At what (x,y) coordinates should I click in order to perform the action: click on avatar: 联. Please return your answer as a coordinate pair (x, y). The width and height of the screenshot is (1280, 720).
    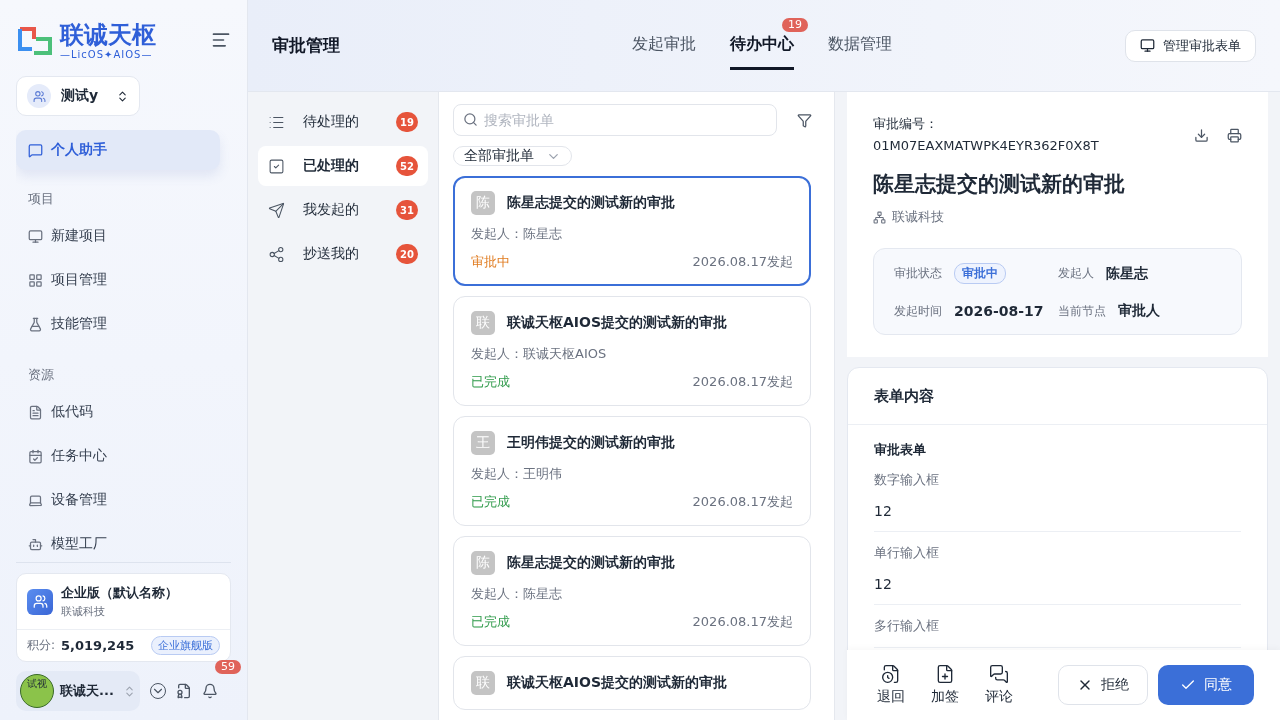
    Looking at the image, I should click on (483, 323).